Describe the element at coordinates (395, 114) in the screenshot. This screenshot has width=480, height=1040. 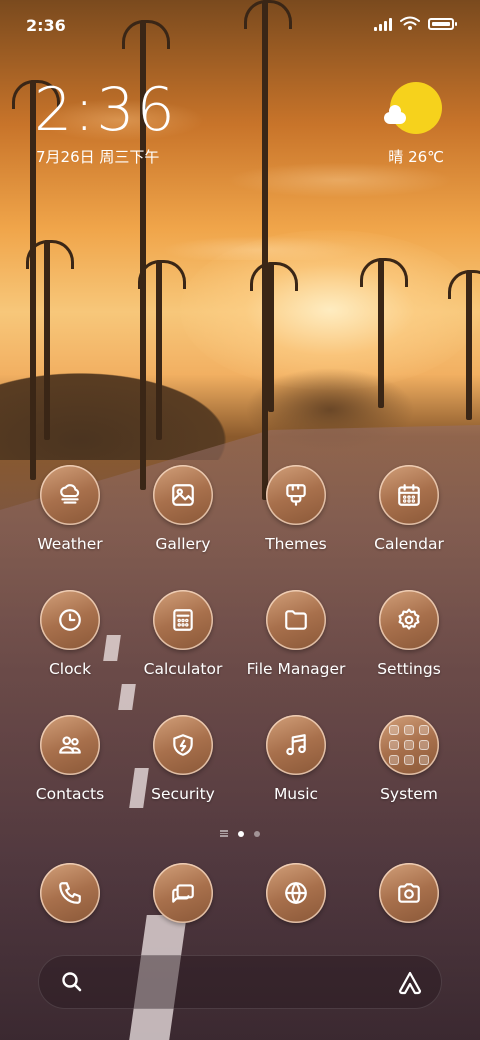
I see `cloud-icon` at that location.